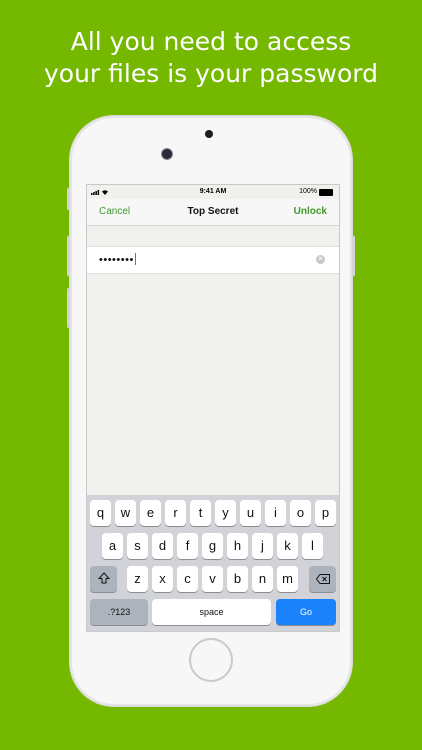 This screenshot has width=422, height=750. Describe the element at coordinates (325, 513) in the screenshot. I see `key-p: p` at that location.